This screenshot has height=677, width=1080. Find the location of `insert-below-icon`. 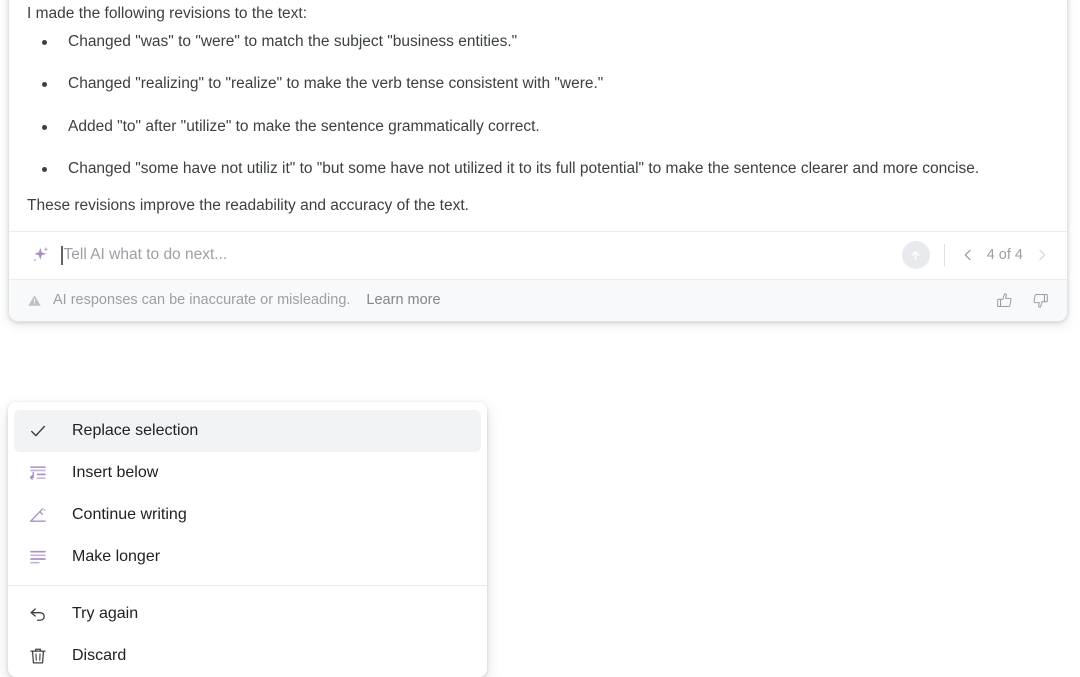

insert-below-icon is located at coordinates (38, 473).